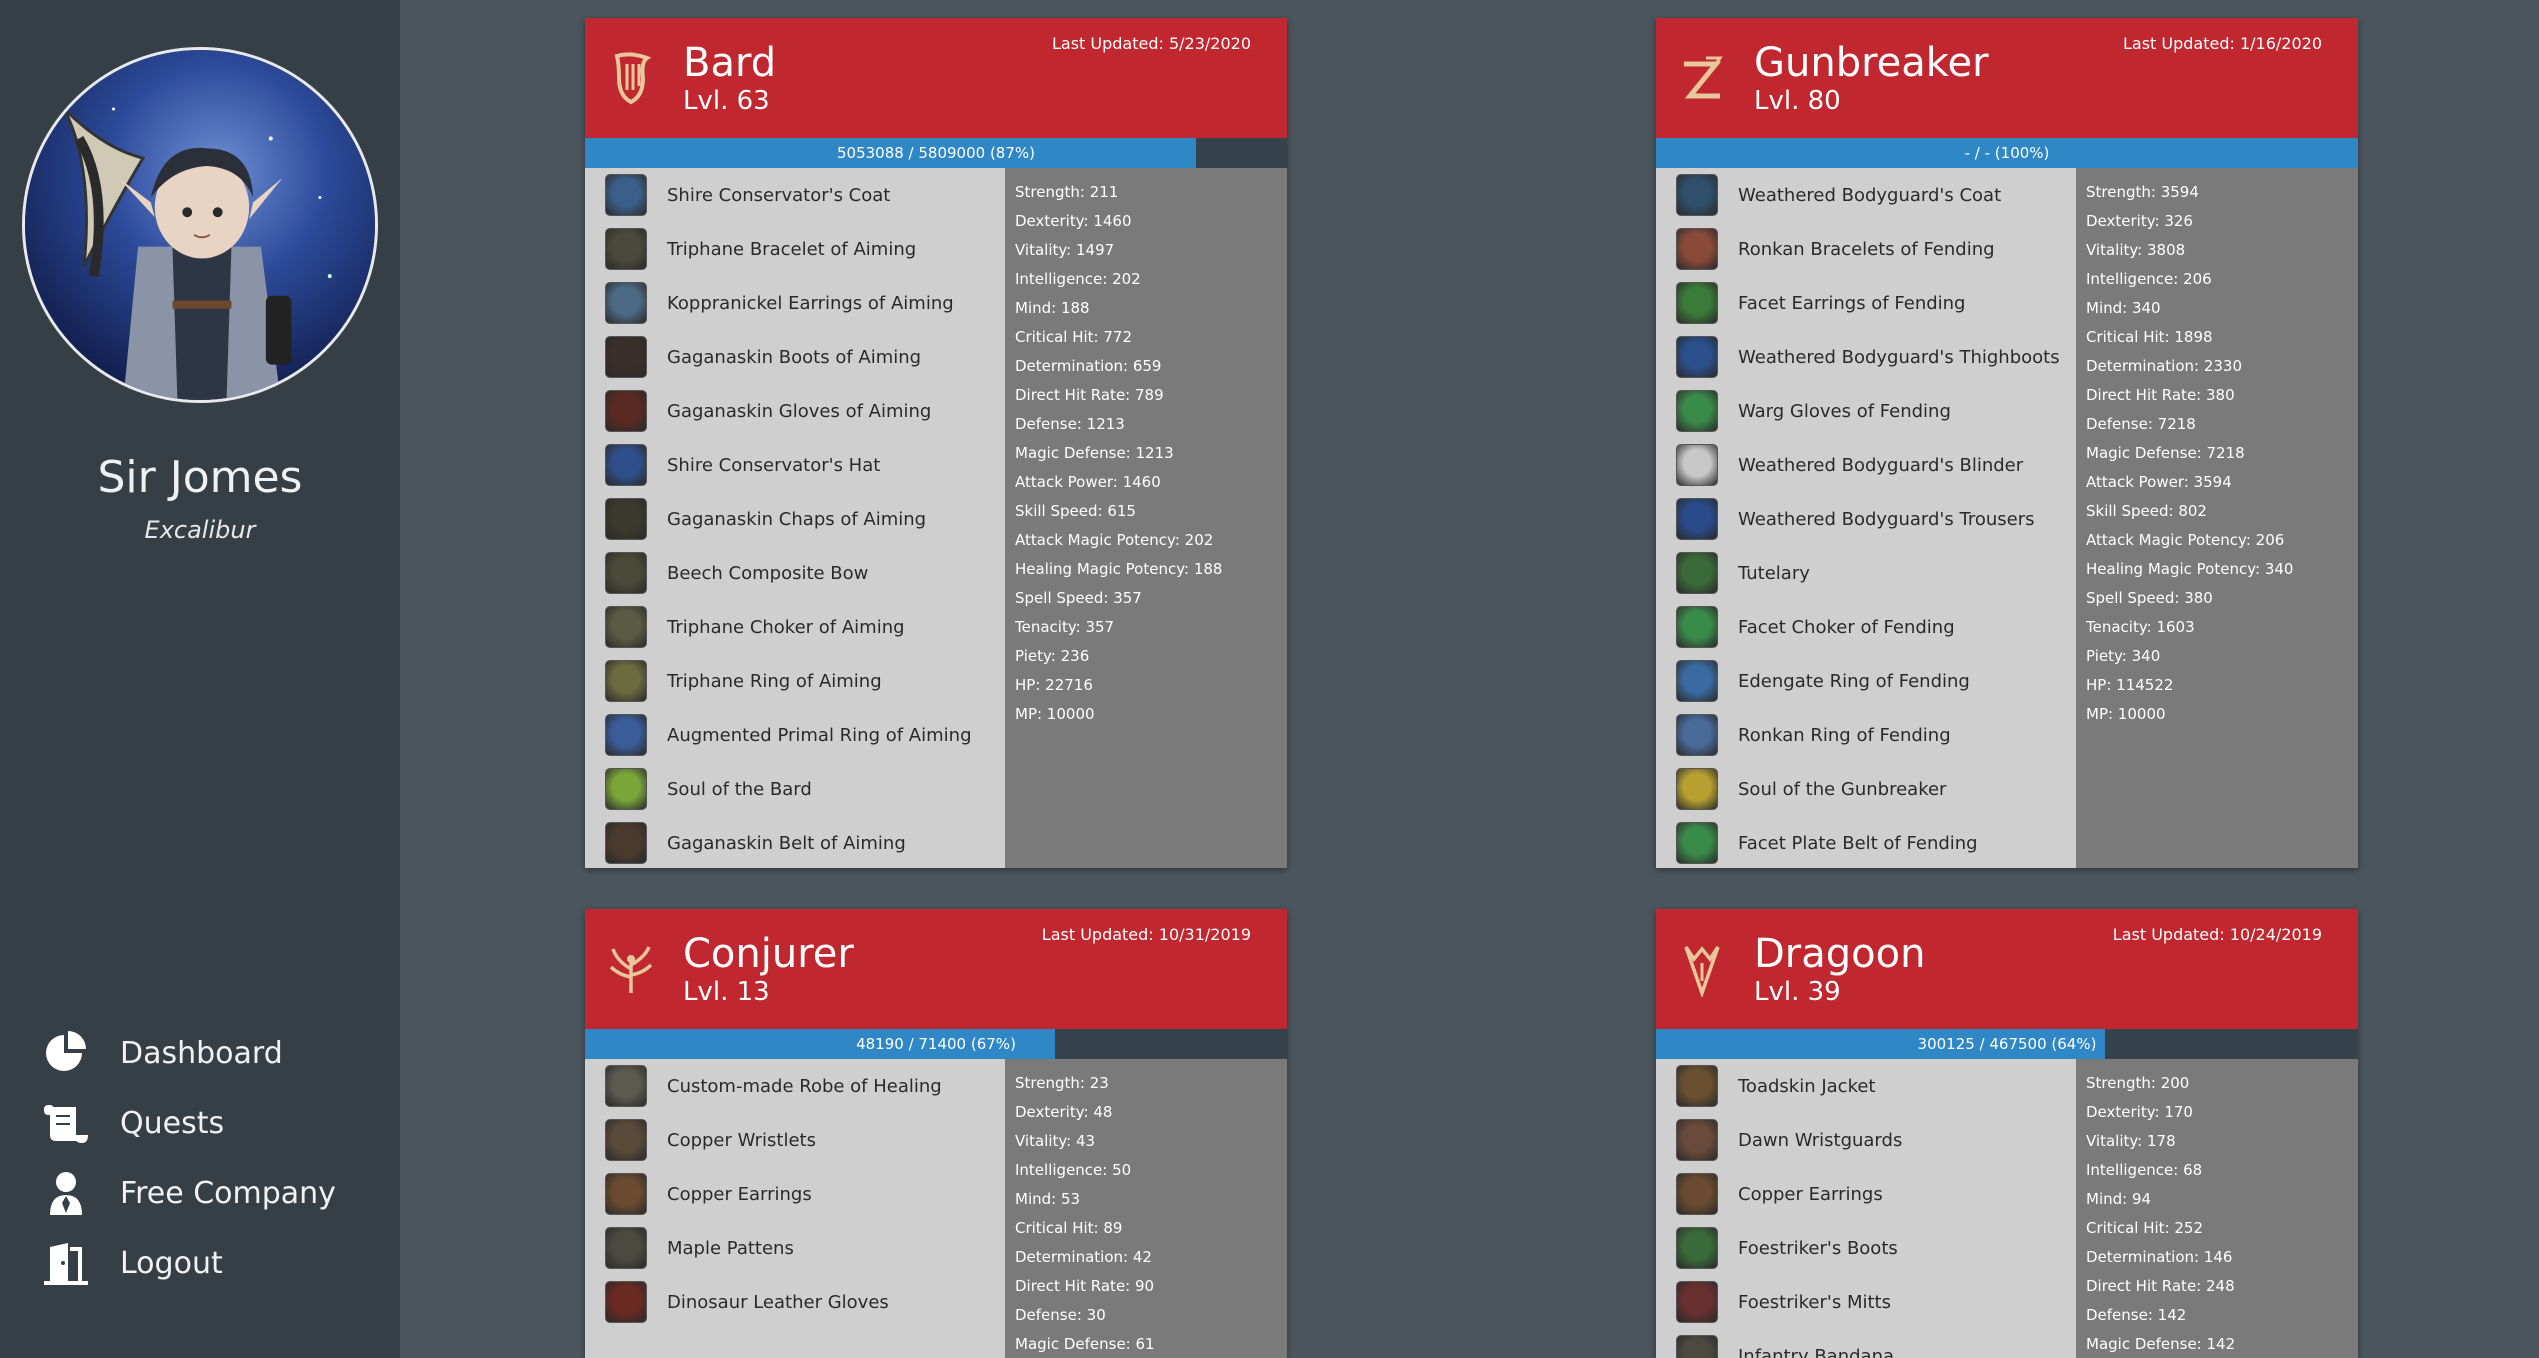  What do you see at coordinates (1094, 453) in the screenshot?
I see `stat-line: Magic Defense: 1213` at bounding box center [1094, 453].